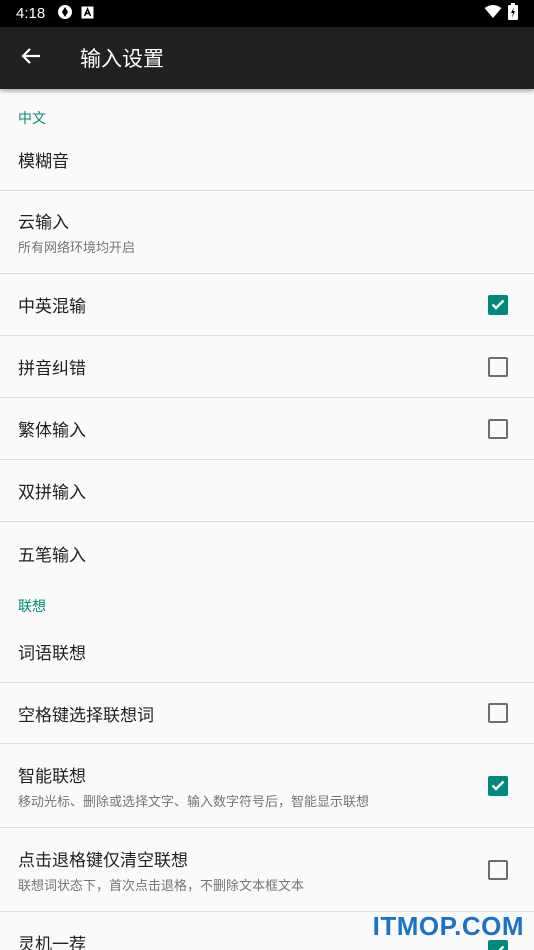  What do you see at coordinates (52, 493) in the screenshot?
I see `pref-title: 双拼输入` at bounding box center [52, 493].